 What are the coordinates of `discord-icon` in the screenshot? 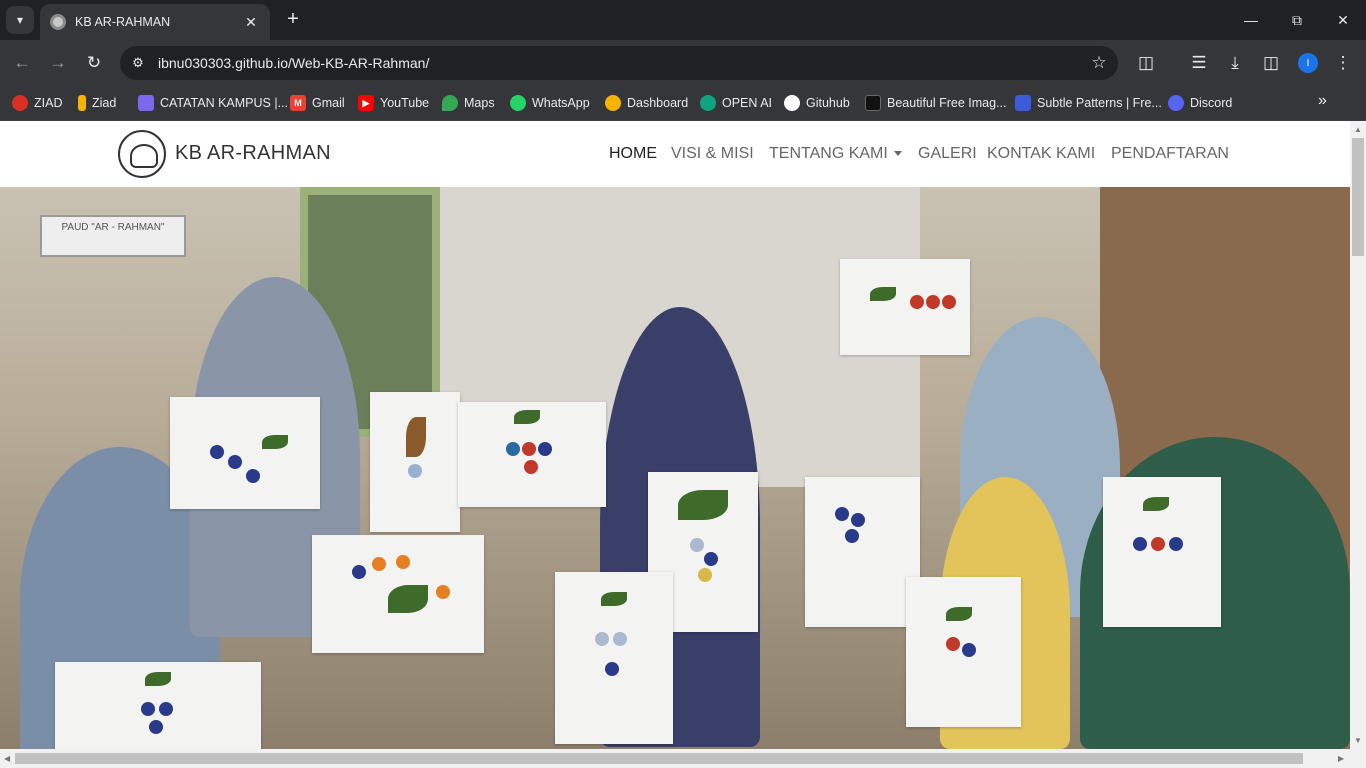 It's located at (1176, 103).